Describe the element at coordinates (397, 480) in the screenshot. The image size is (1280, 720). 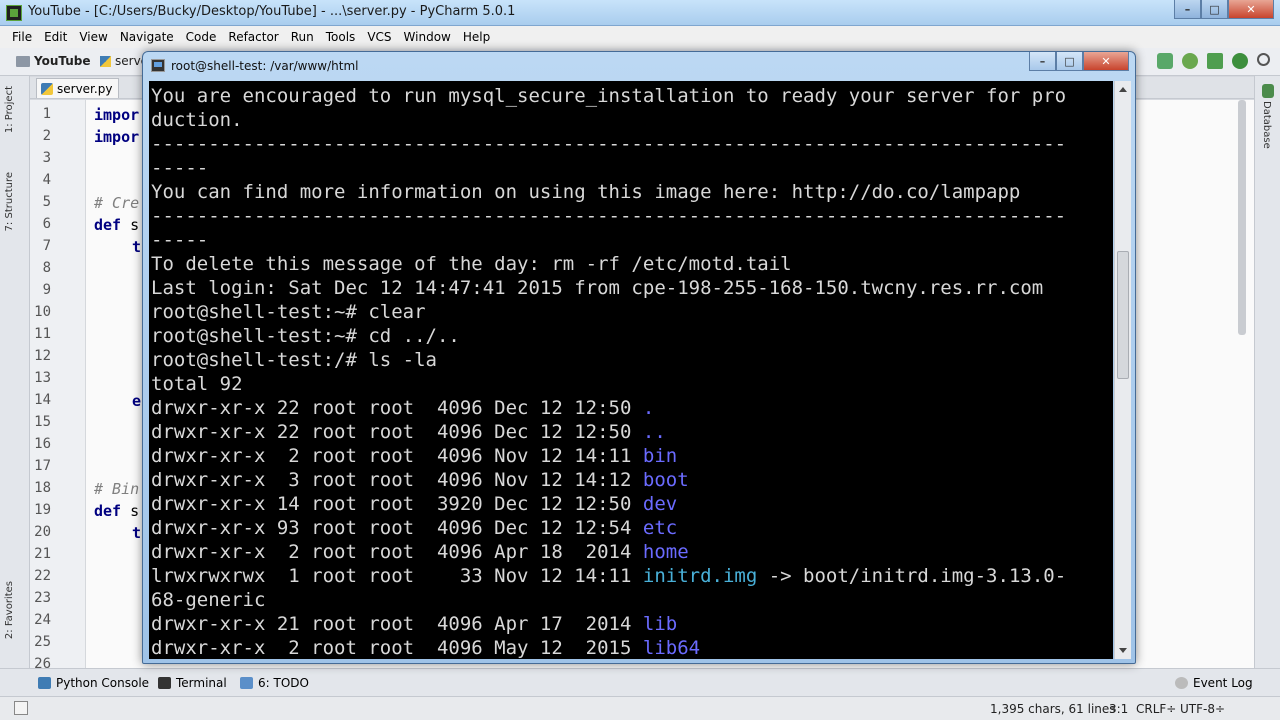
I see `listing-meta: drwxr-xr-x 3 root root 4096 Nov 12 14:12` at that location.